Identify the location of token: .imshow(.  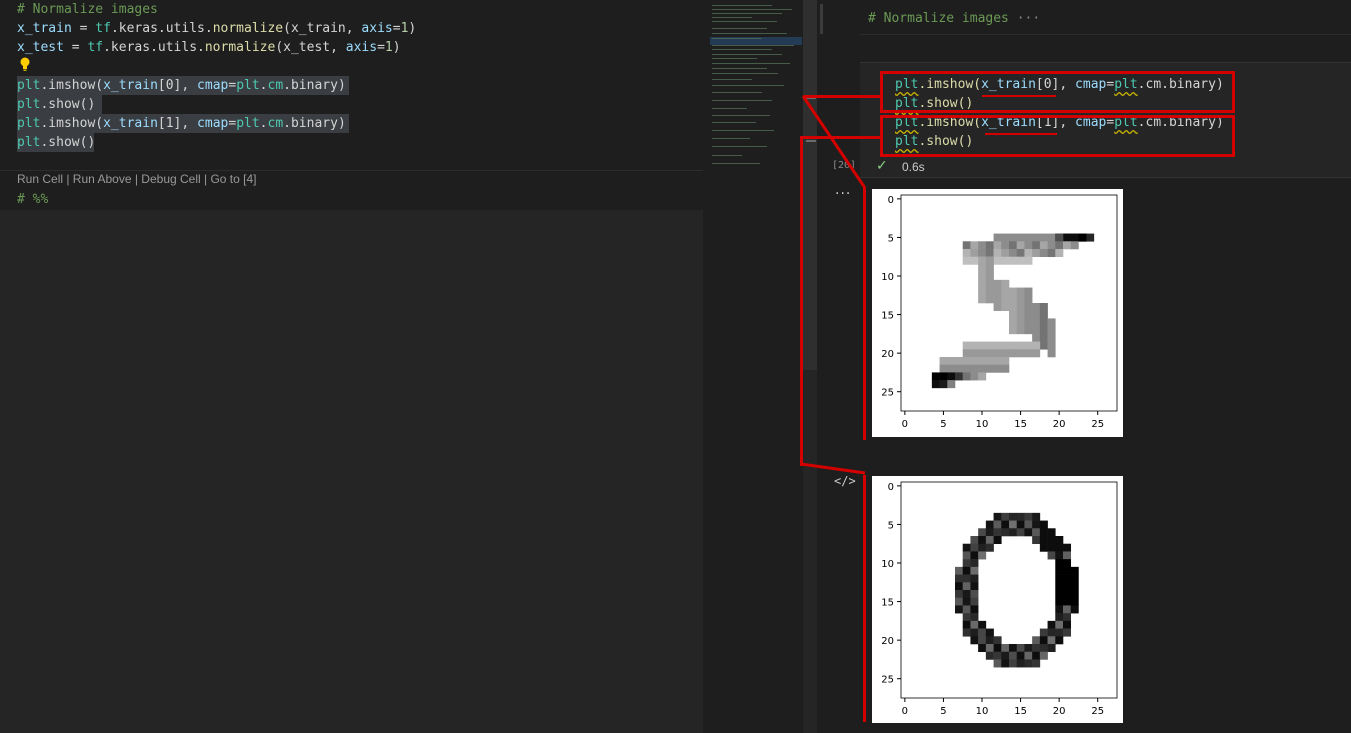
(72, 85).